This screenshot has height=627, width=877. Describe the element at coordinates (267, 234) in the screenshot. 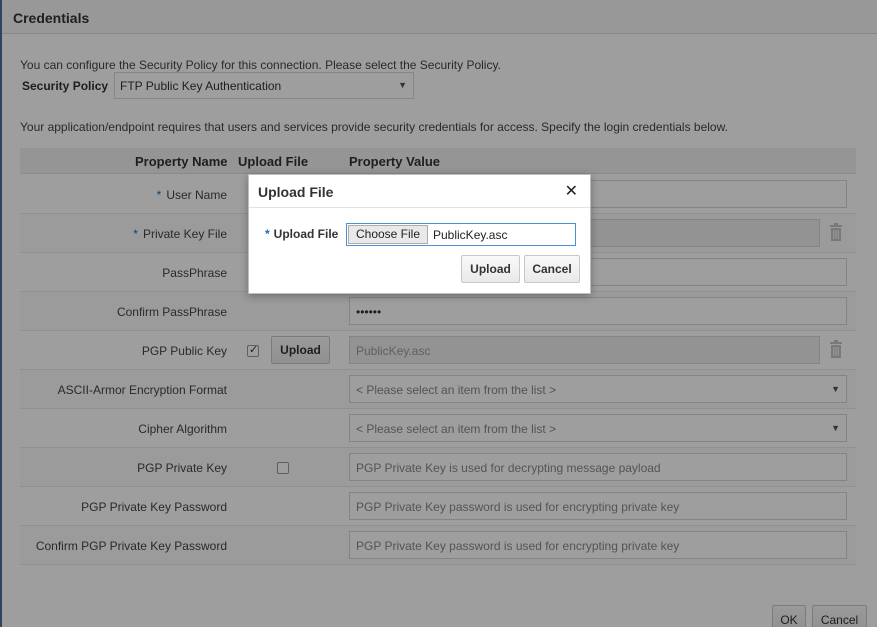

I see `required-marker: *` at that location.